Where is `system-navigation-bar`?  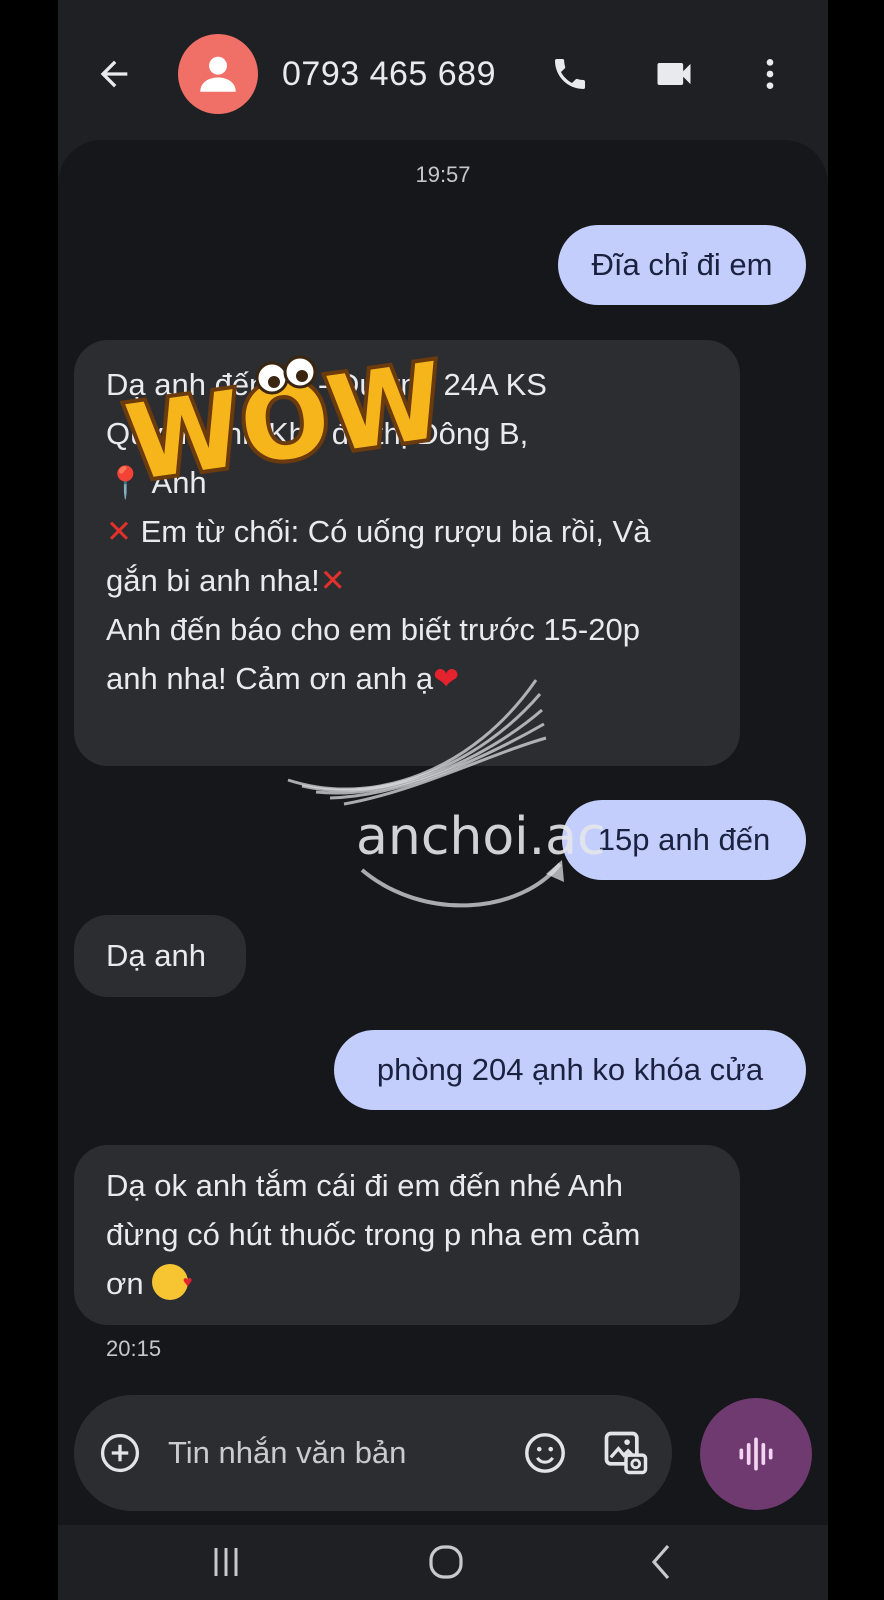 system-navigation-bar is located at coordinates (443, 1562).